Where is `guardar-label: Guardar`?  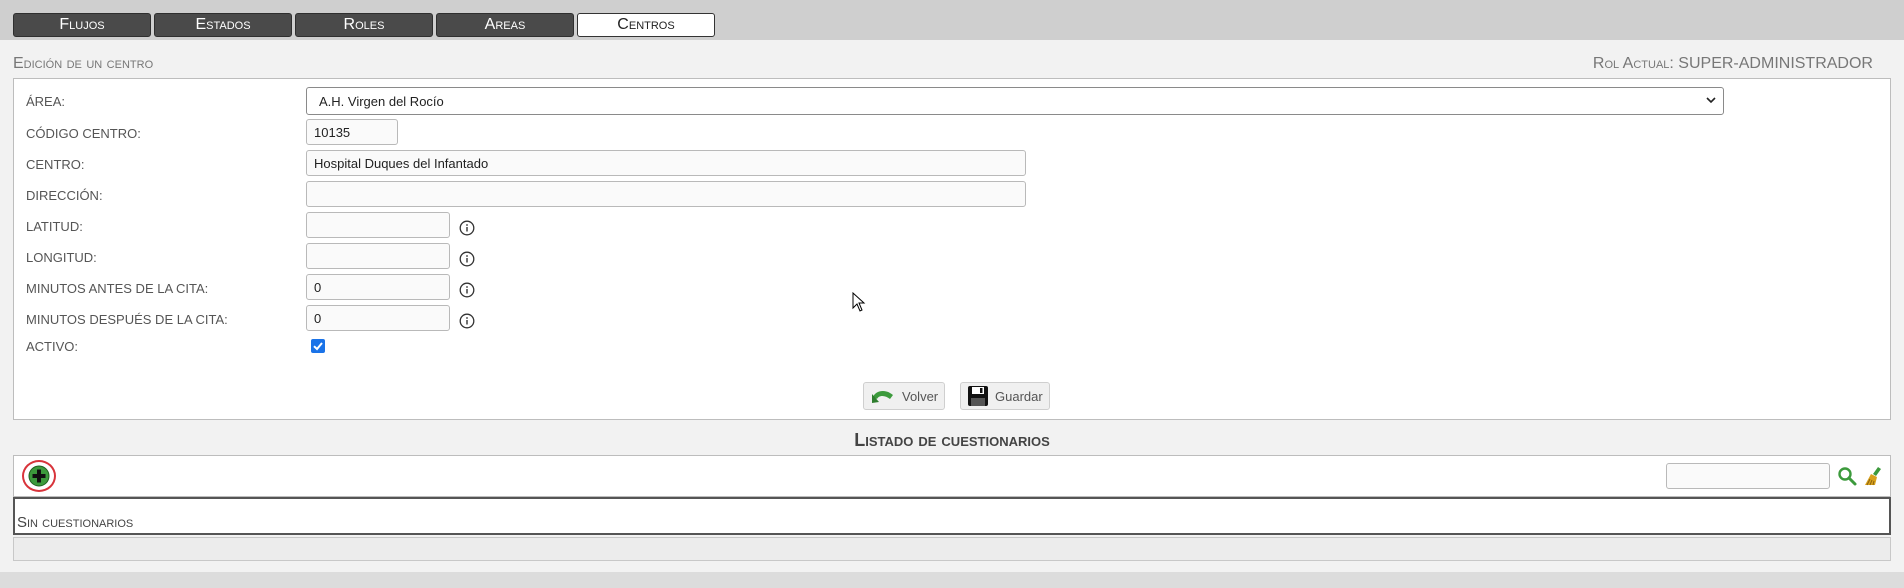 guardar-label: Guardar is located at coordinates (1019, 396).